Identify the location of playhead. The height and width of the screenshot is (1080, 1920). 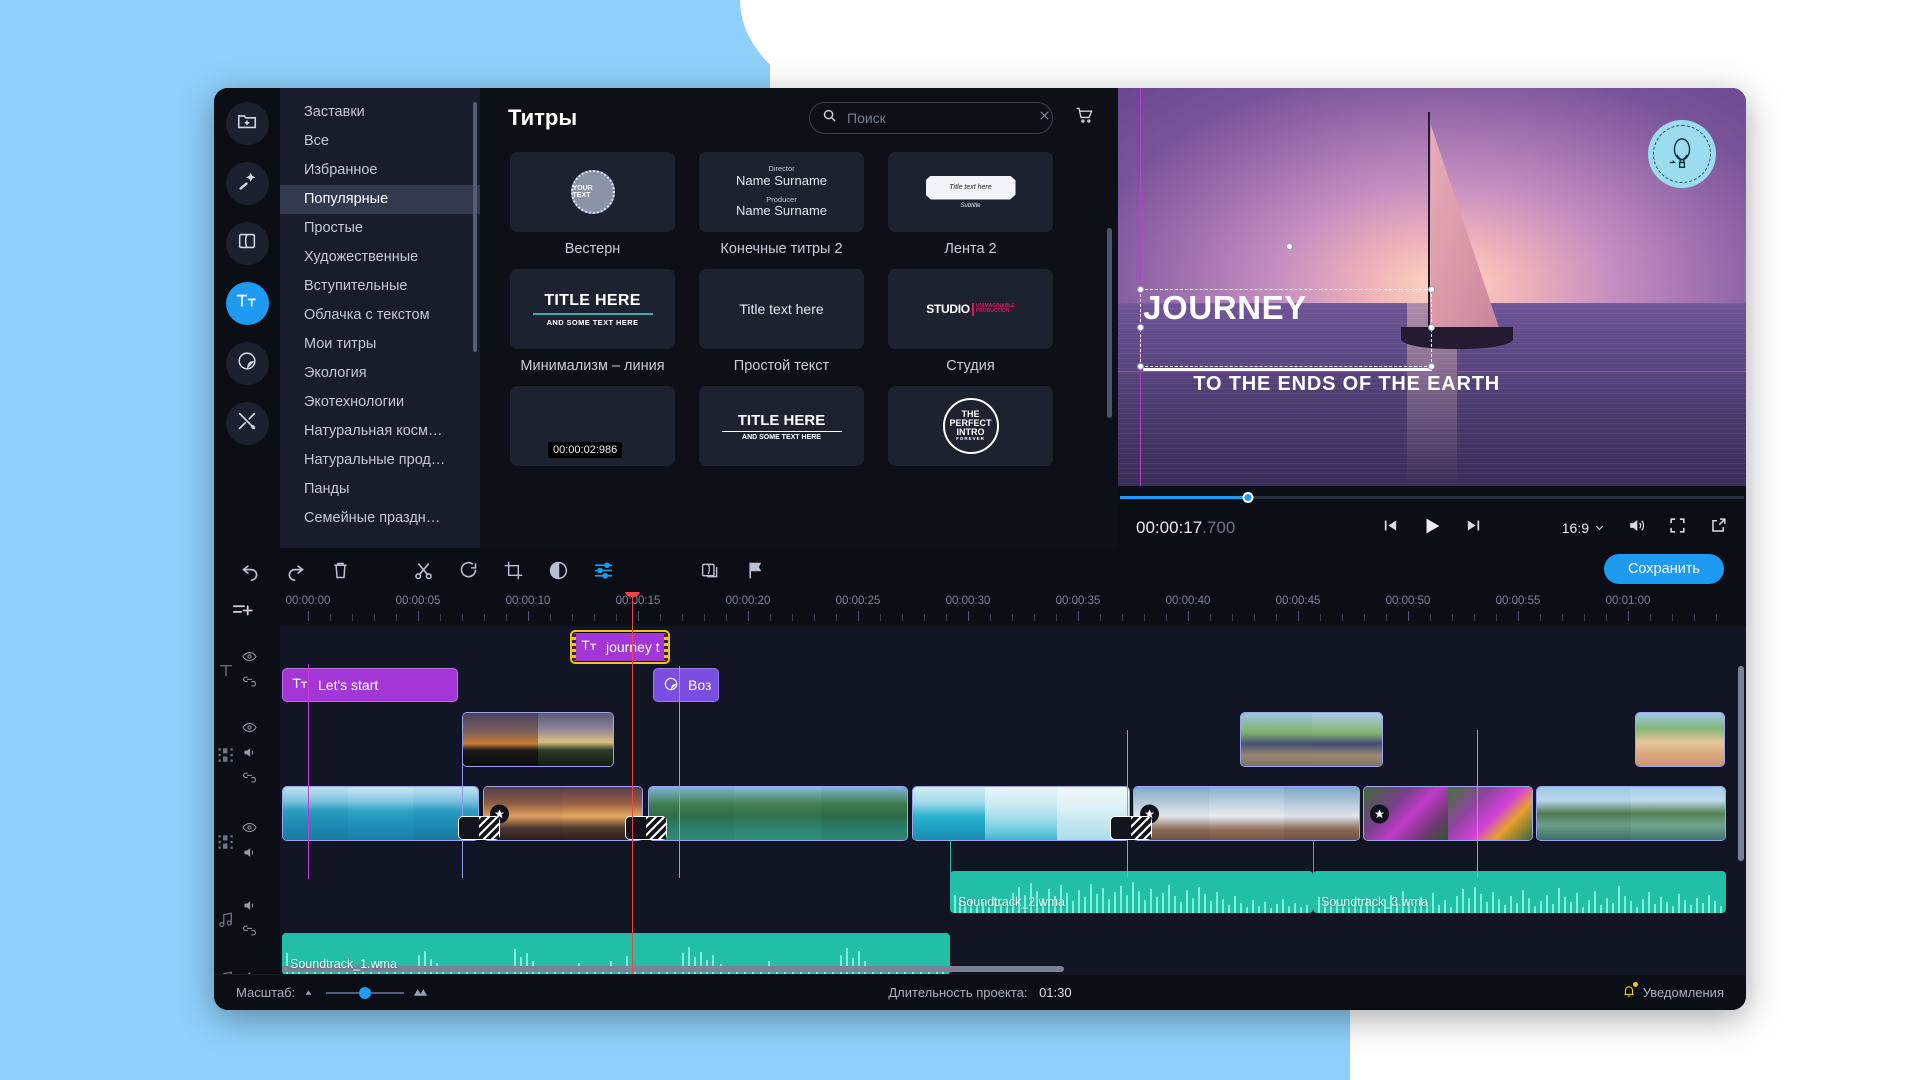
(632, 783).